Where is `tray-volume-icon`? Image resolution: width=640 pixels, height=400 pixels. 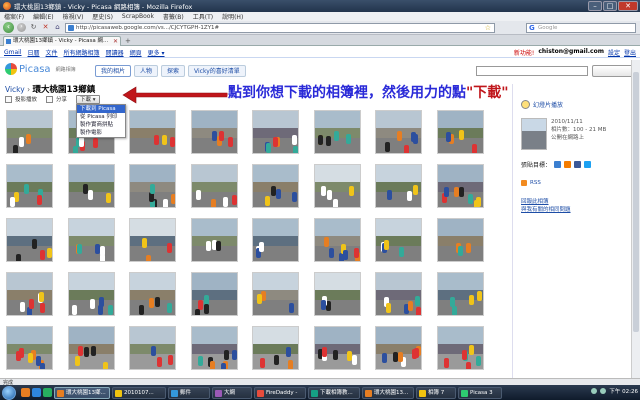 tray-volume-icon is located at coordinates (603, 391).